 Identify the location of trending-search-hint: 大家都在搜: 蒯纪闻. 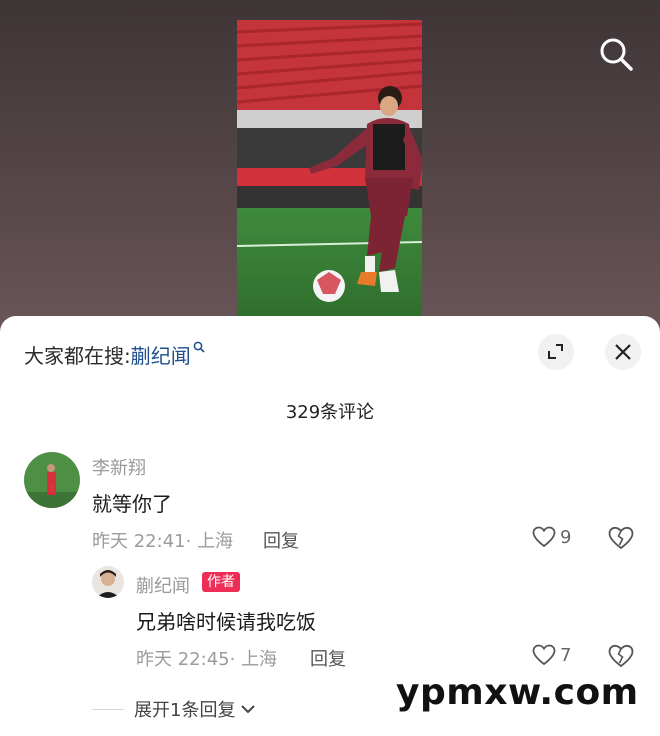
(114, 354).